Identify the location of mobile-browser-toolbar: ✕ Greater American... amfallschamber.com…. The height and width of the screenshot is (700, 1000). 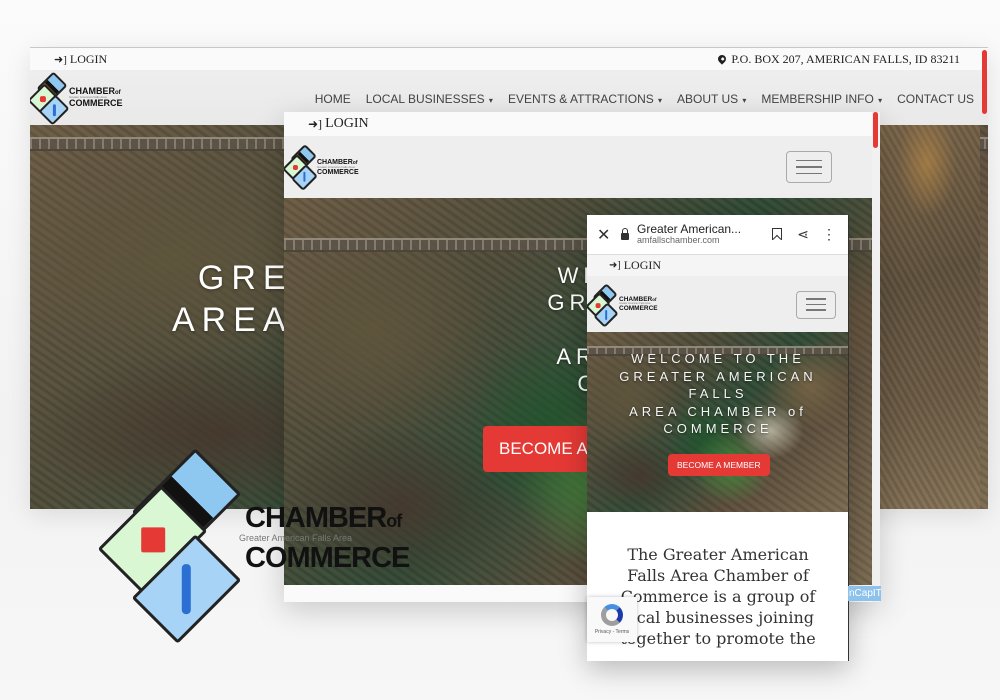
(717, 235).